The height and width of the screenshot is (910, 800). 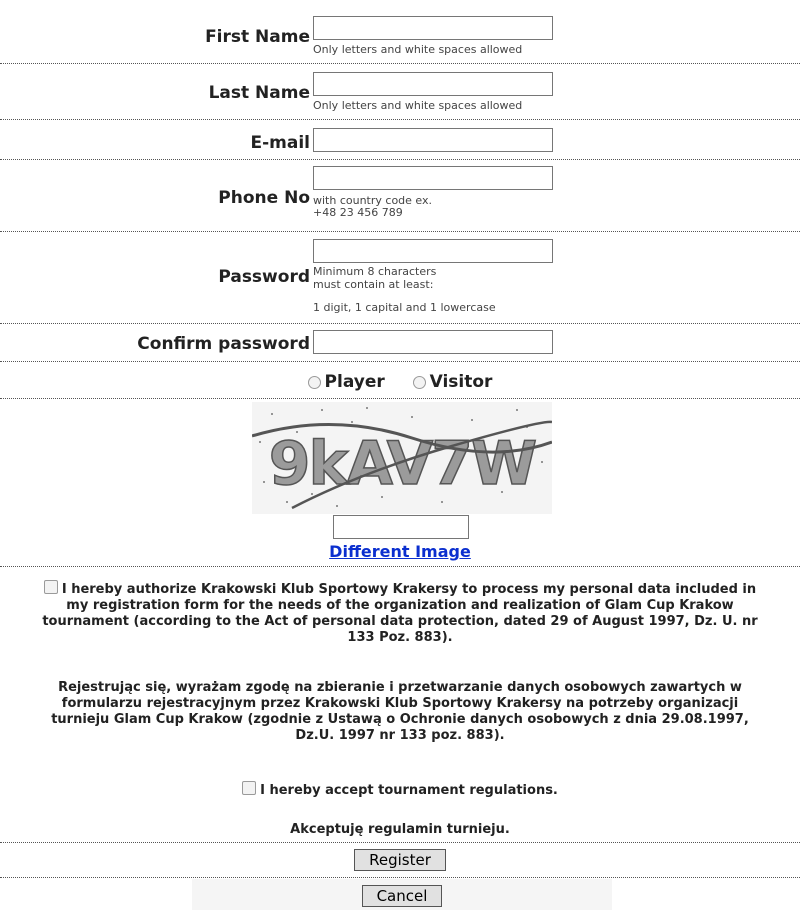 What do you see at coordinates (375, 271) in the screenshot?
I see `password-hint-line: Minimum 8 characters` at bounding box center [375, 271].